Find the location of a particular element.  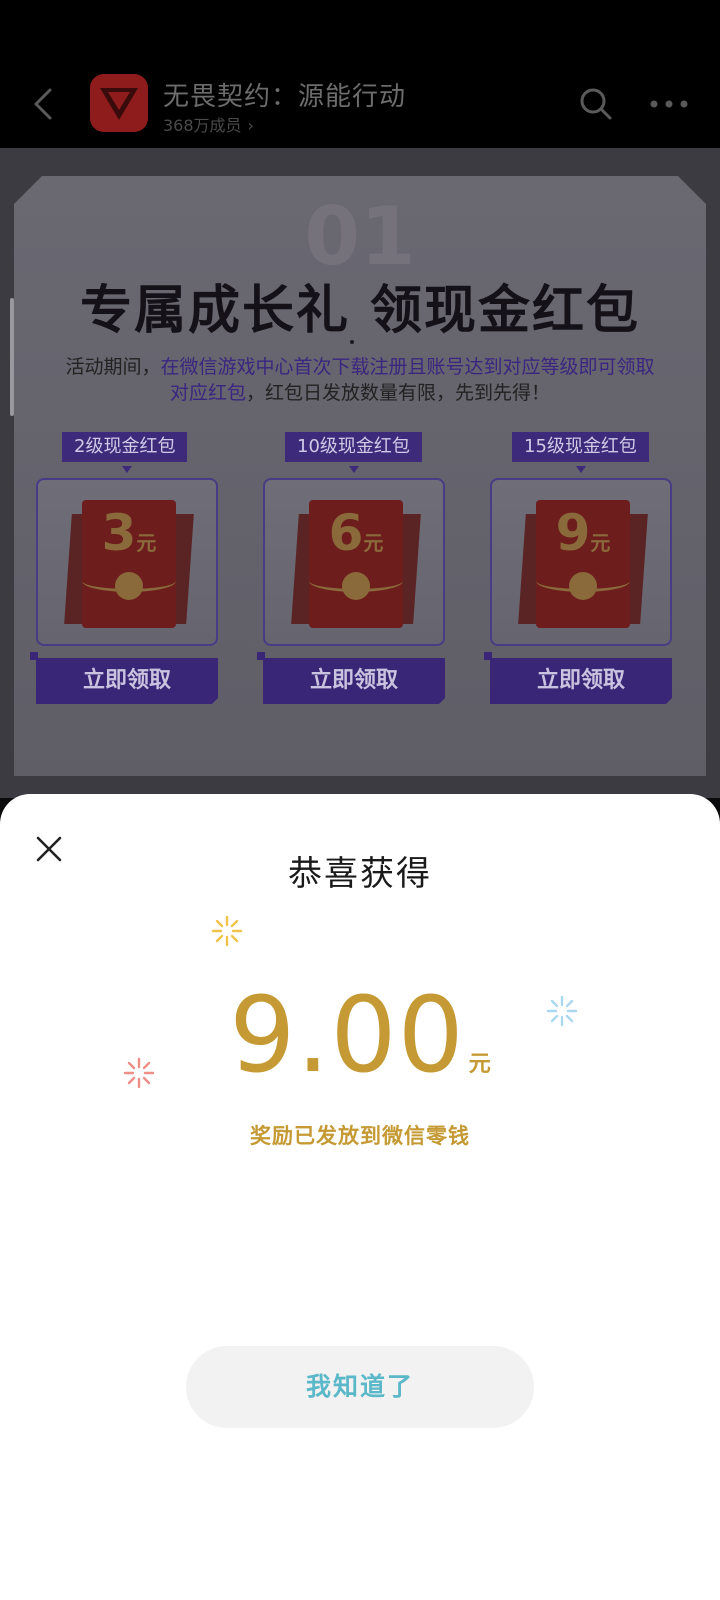

reward-amount: 9.00 元 is located at coordinates (360, 1035).